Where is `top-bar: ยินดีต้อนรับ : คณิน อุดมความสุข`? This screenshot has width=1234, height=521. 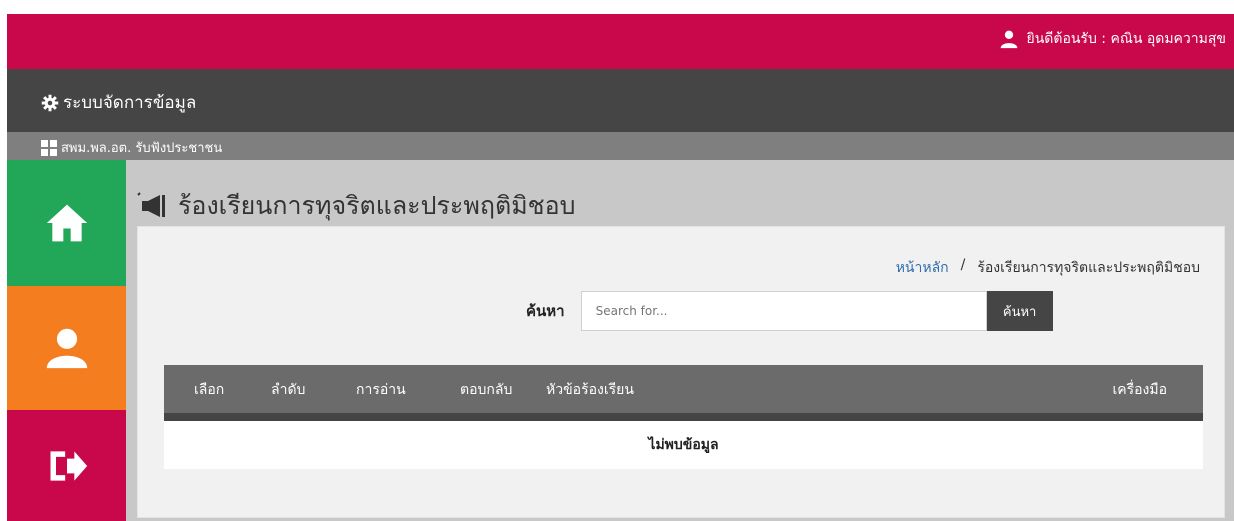 top-bar: ยินดีต้อนรับ : คณิน อุดมความสุข is located at coordinates (620, 41).